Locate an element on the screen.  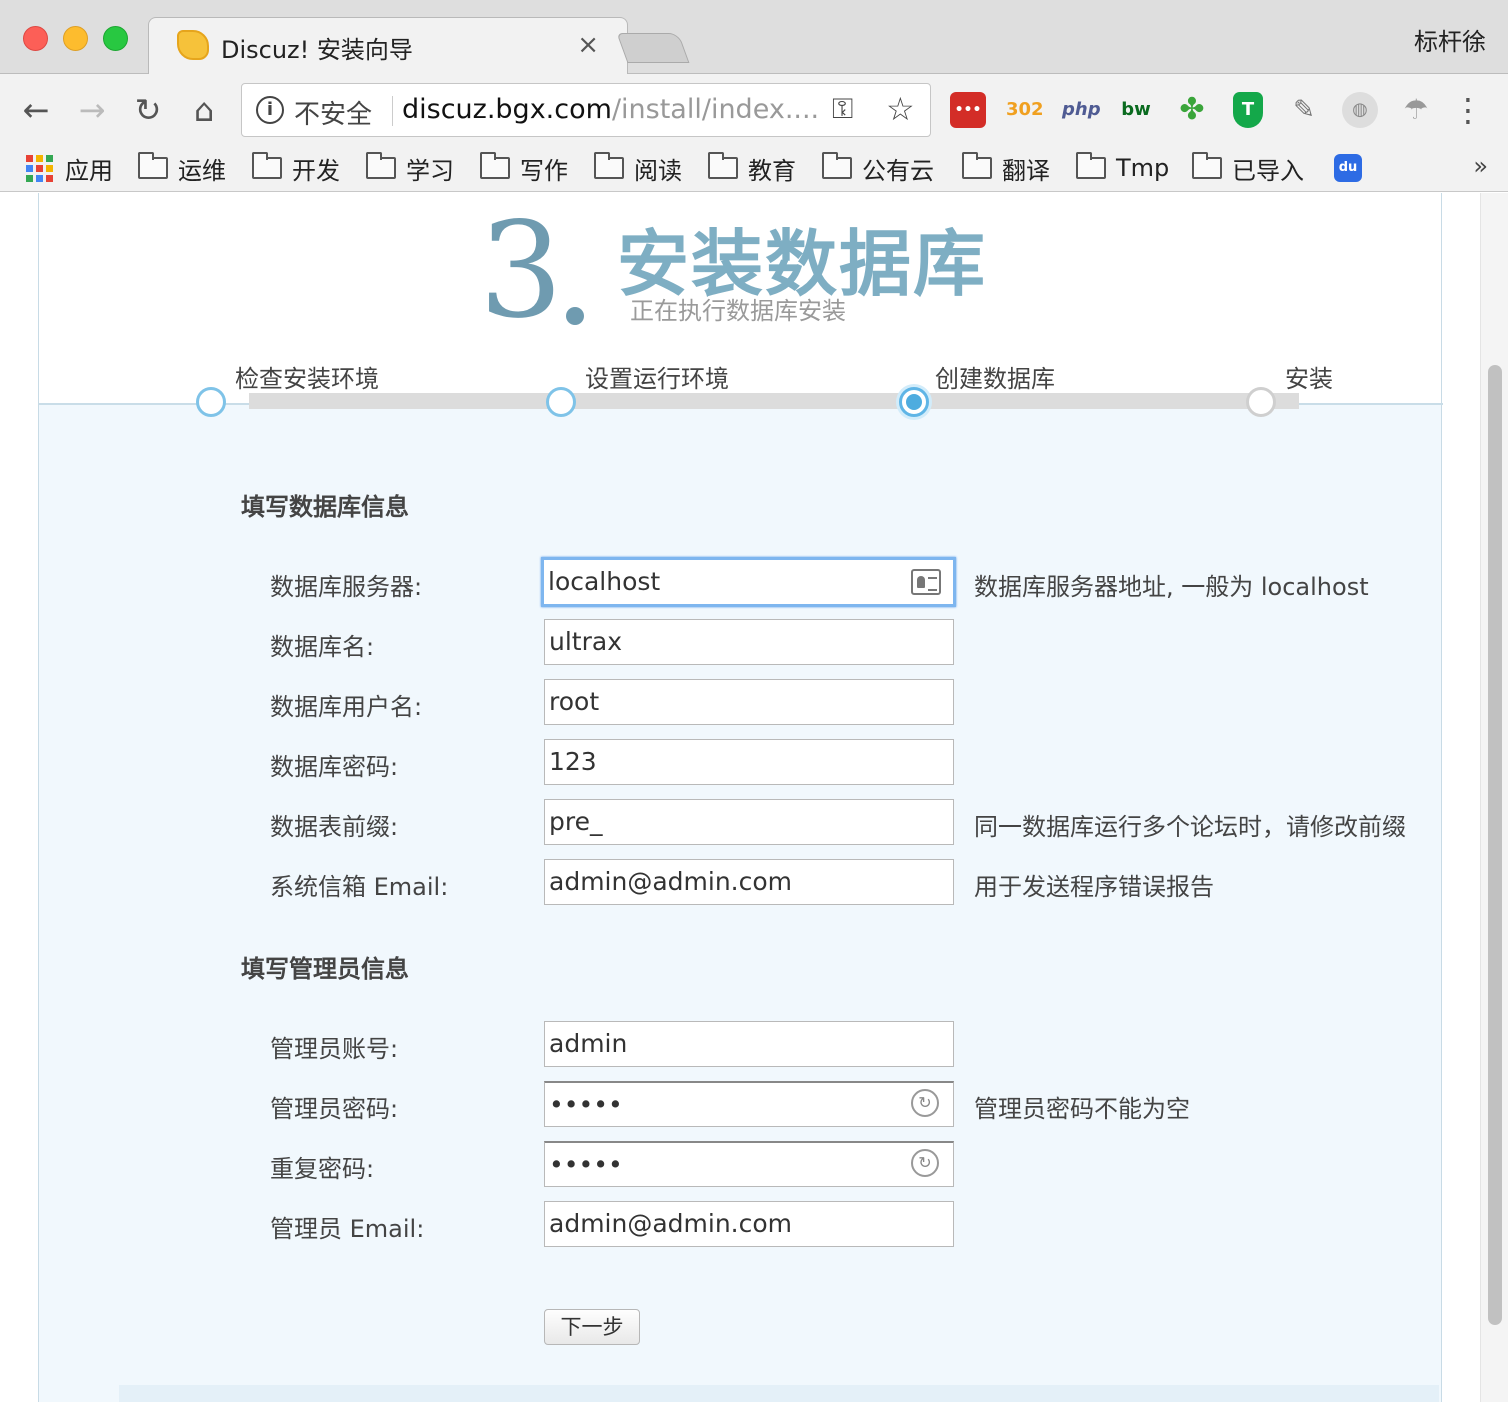
bookmark-label: 已导入 is located at coordinates (1268, 170).